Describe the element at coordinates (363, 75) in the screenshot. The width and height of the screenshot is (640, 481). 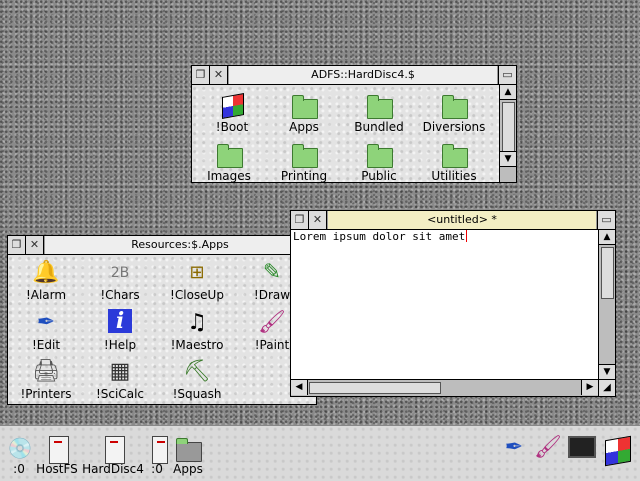
I see `window-title: ADFS::HardDisc4.$` at that location.